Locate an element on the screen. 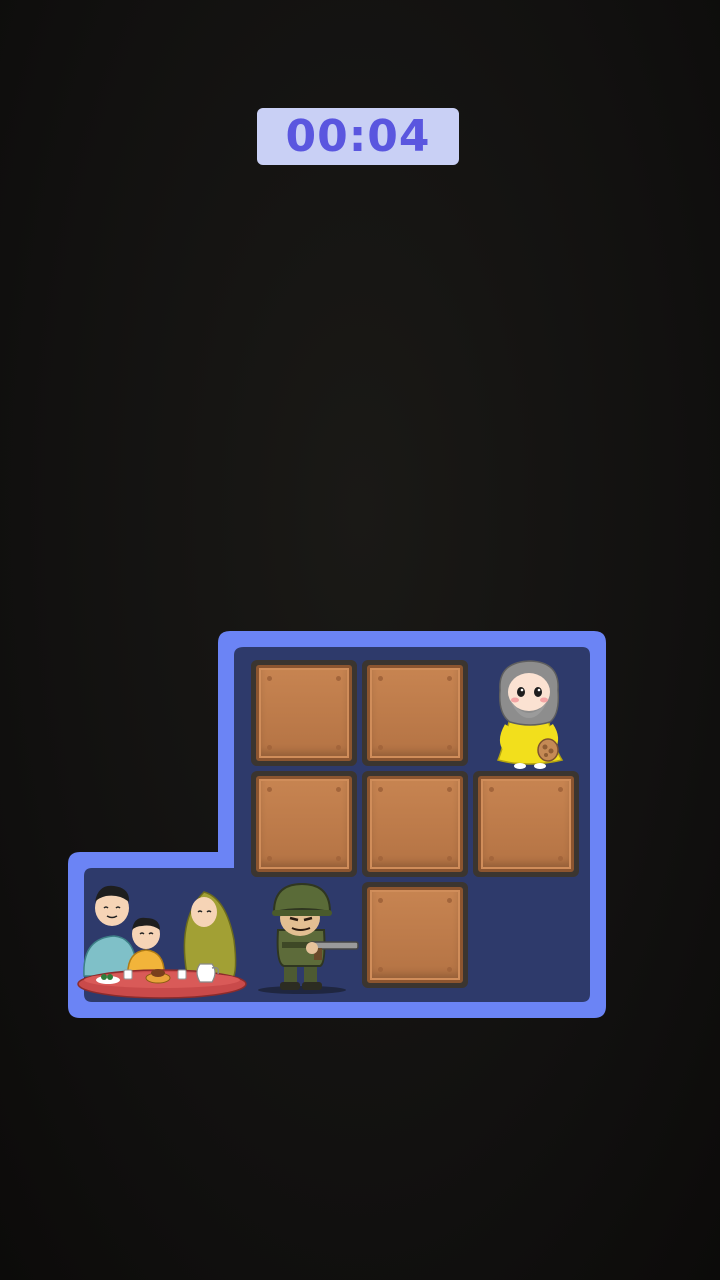  crate-tile-r0-c0 is located at coordinates (304, 713).